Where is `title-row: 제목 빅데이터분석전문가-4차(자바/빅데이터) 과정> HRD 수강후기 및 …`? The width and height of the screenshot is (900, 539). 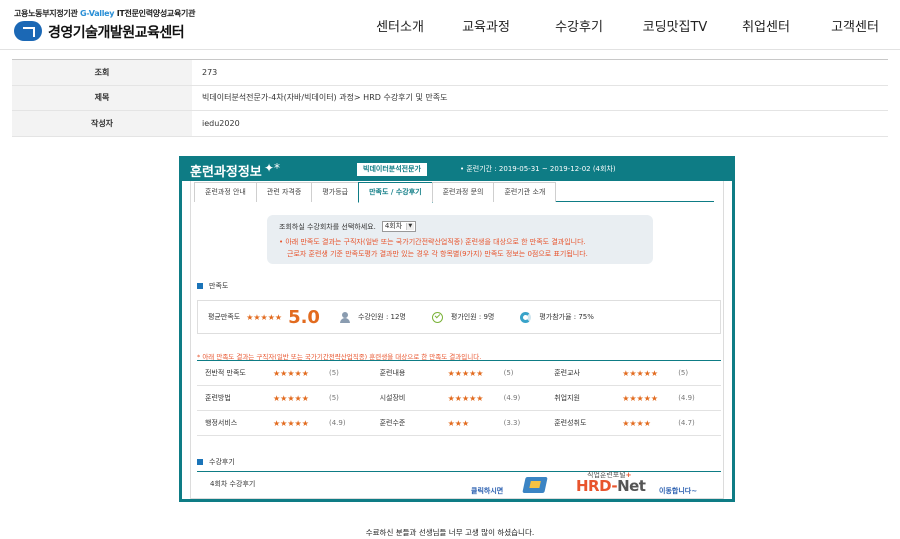 title-row: 제목 빅데이터분석전문가-4차(자바/빅데이터) 과정> HRD 수강후기 및 … is located at coordinates (450, 98).